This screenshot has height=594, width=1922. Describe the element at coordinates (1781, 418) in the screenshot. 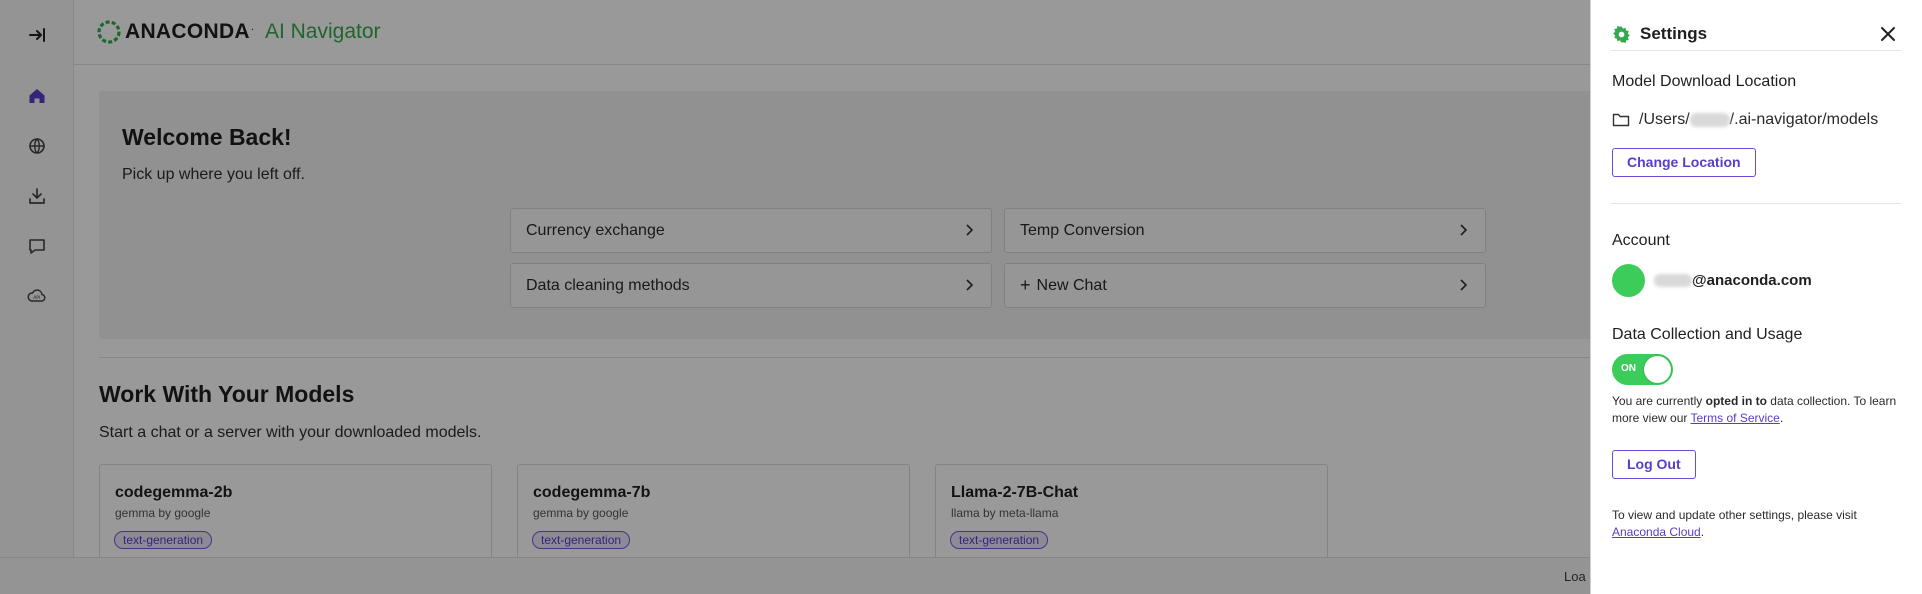

I see `description-text: .` at that location.